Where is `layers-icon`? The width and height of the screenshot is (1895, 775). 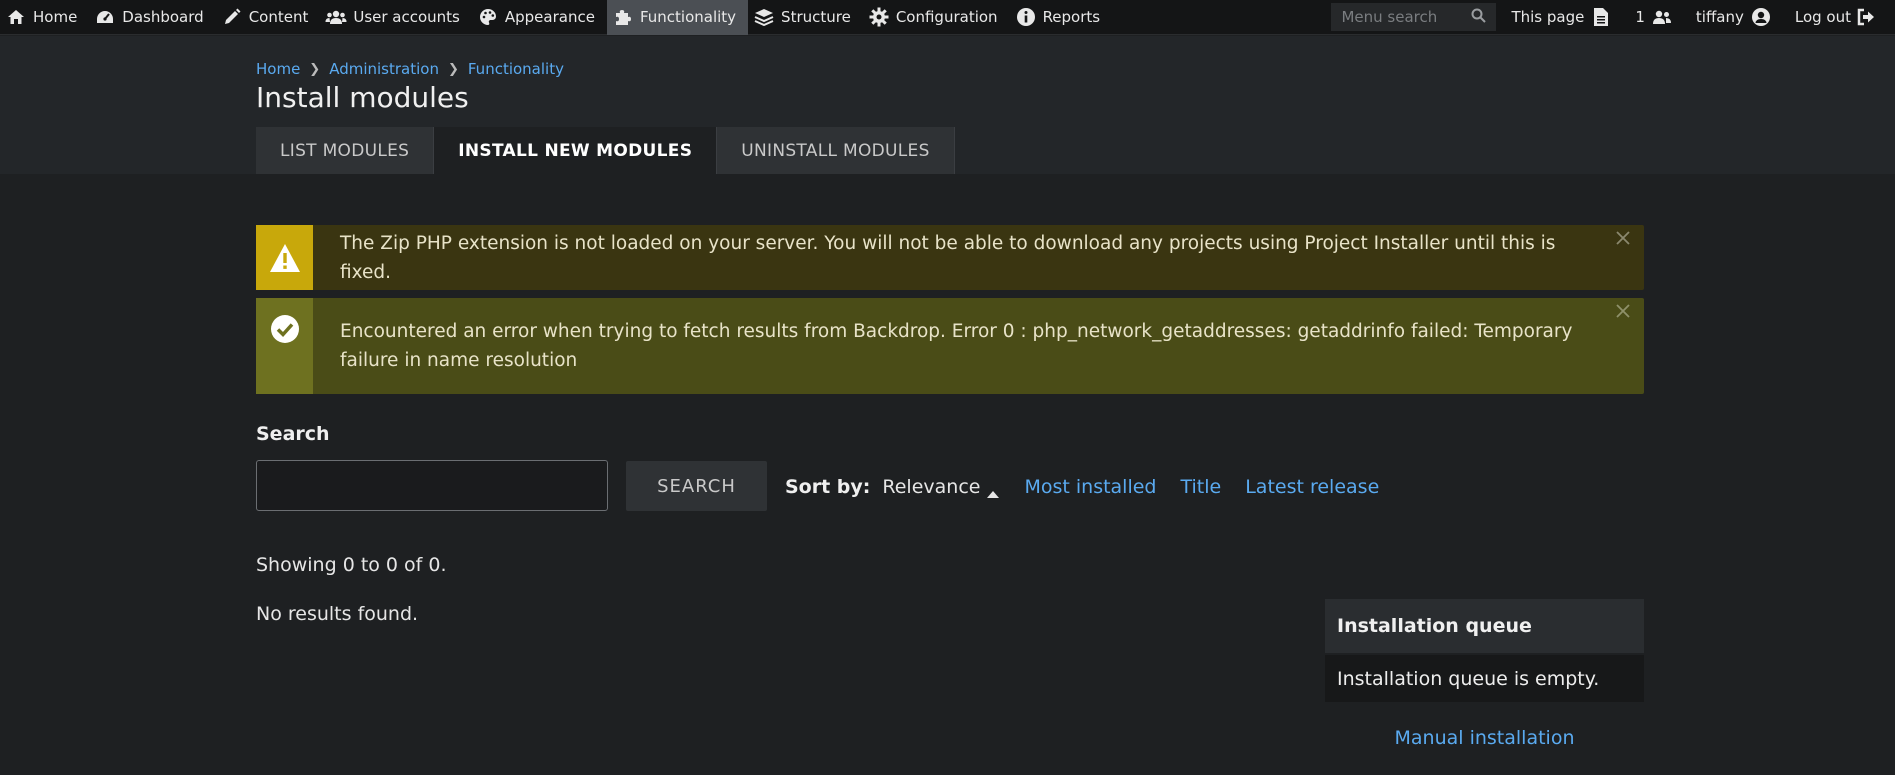 layers-icon is located at coordinates (764, 17).